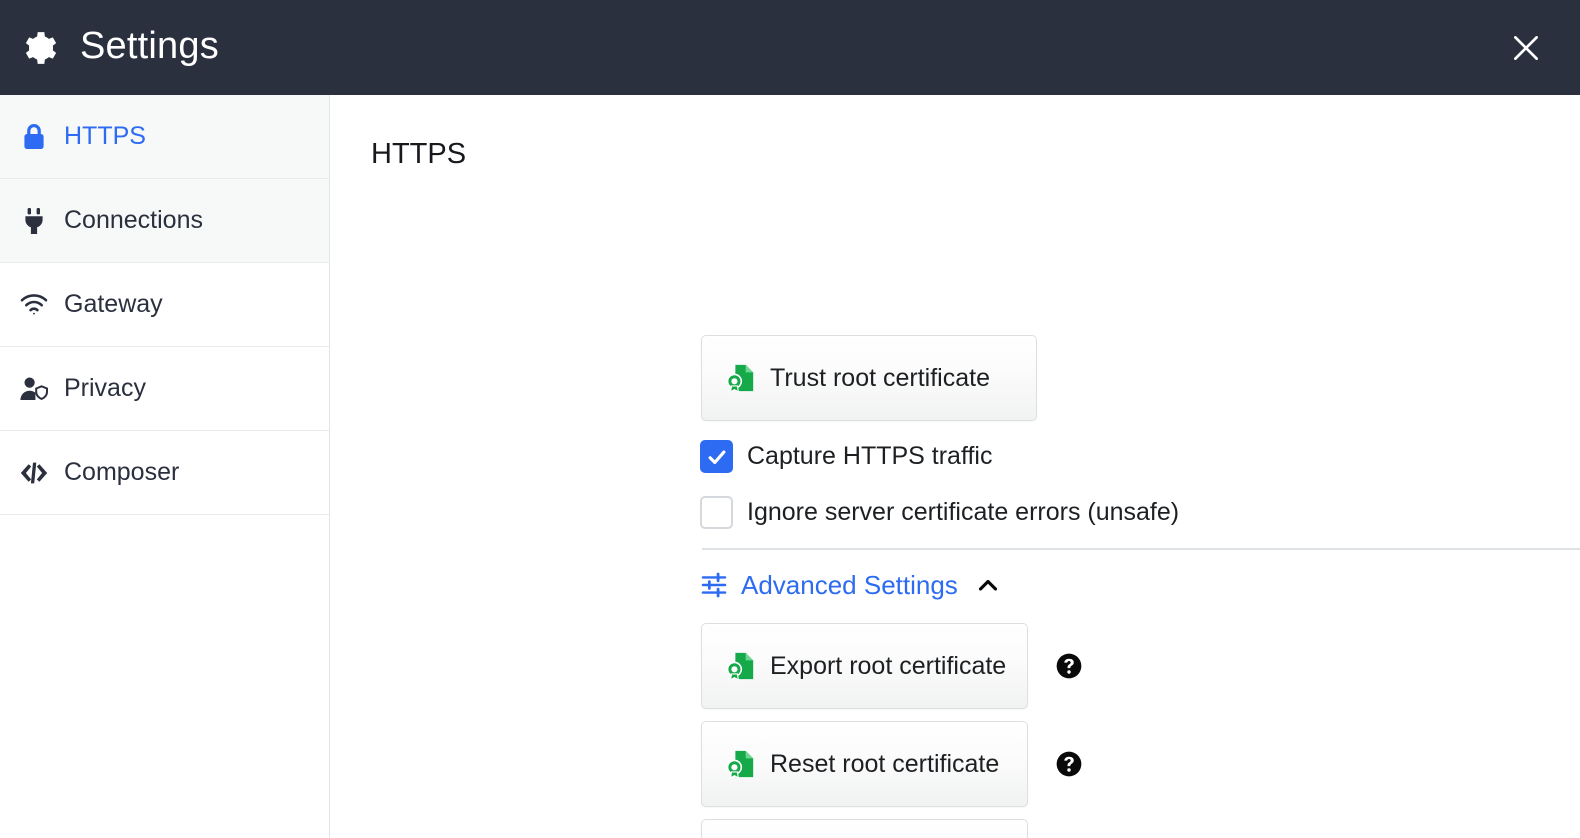 Image resolution: width=1580 pixels, height=838 pixels. Describe the element at coordinates (34, 137) in the screenshot. I see `lock-icon` at that location.